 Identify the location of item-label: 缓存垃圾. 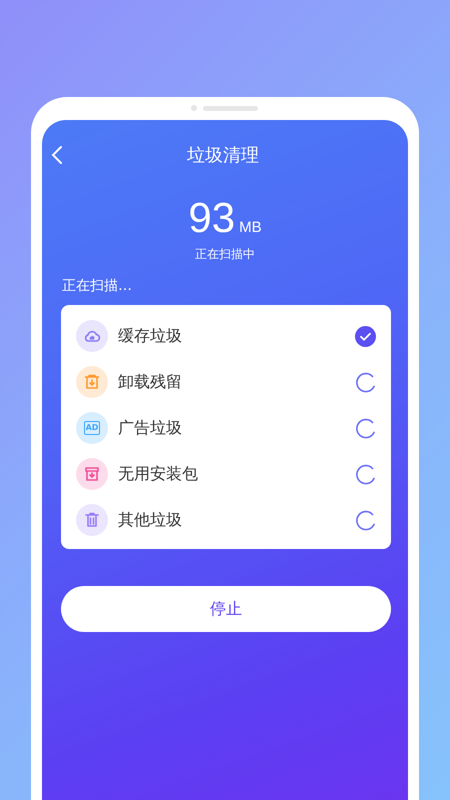
(150, 336).